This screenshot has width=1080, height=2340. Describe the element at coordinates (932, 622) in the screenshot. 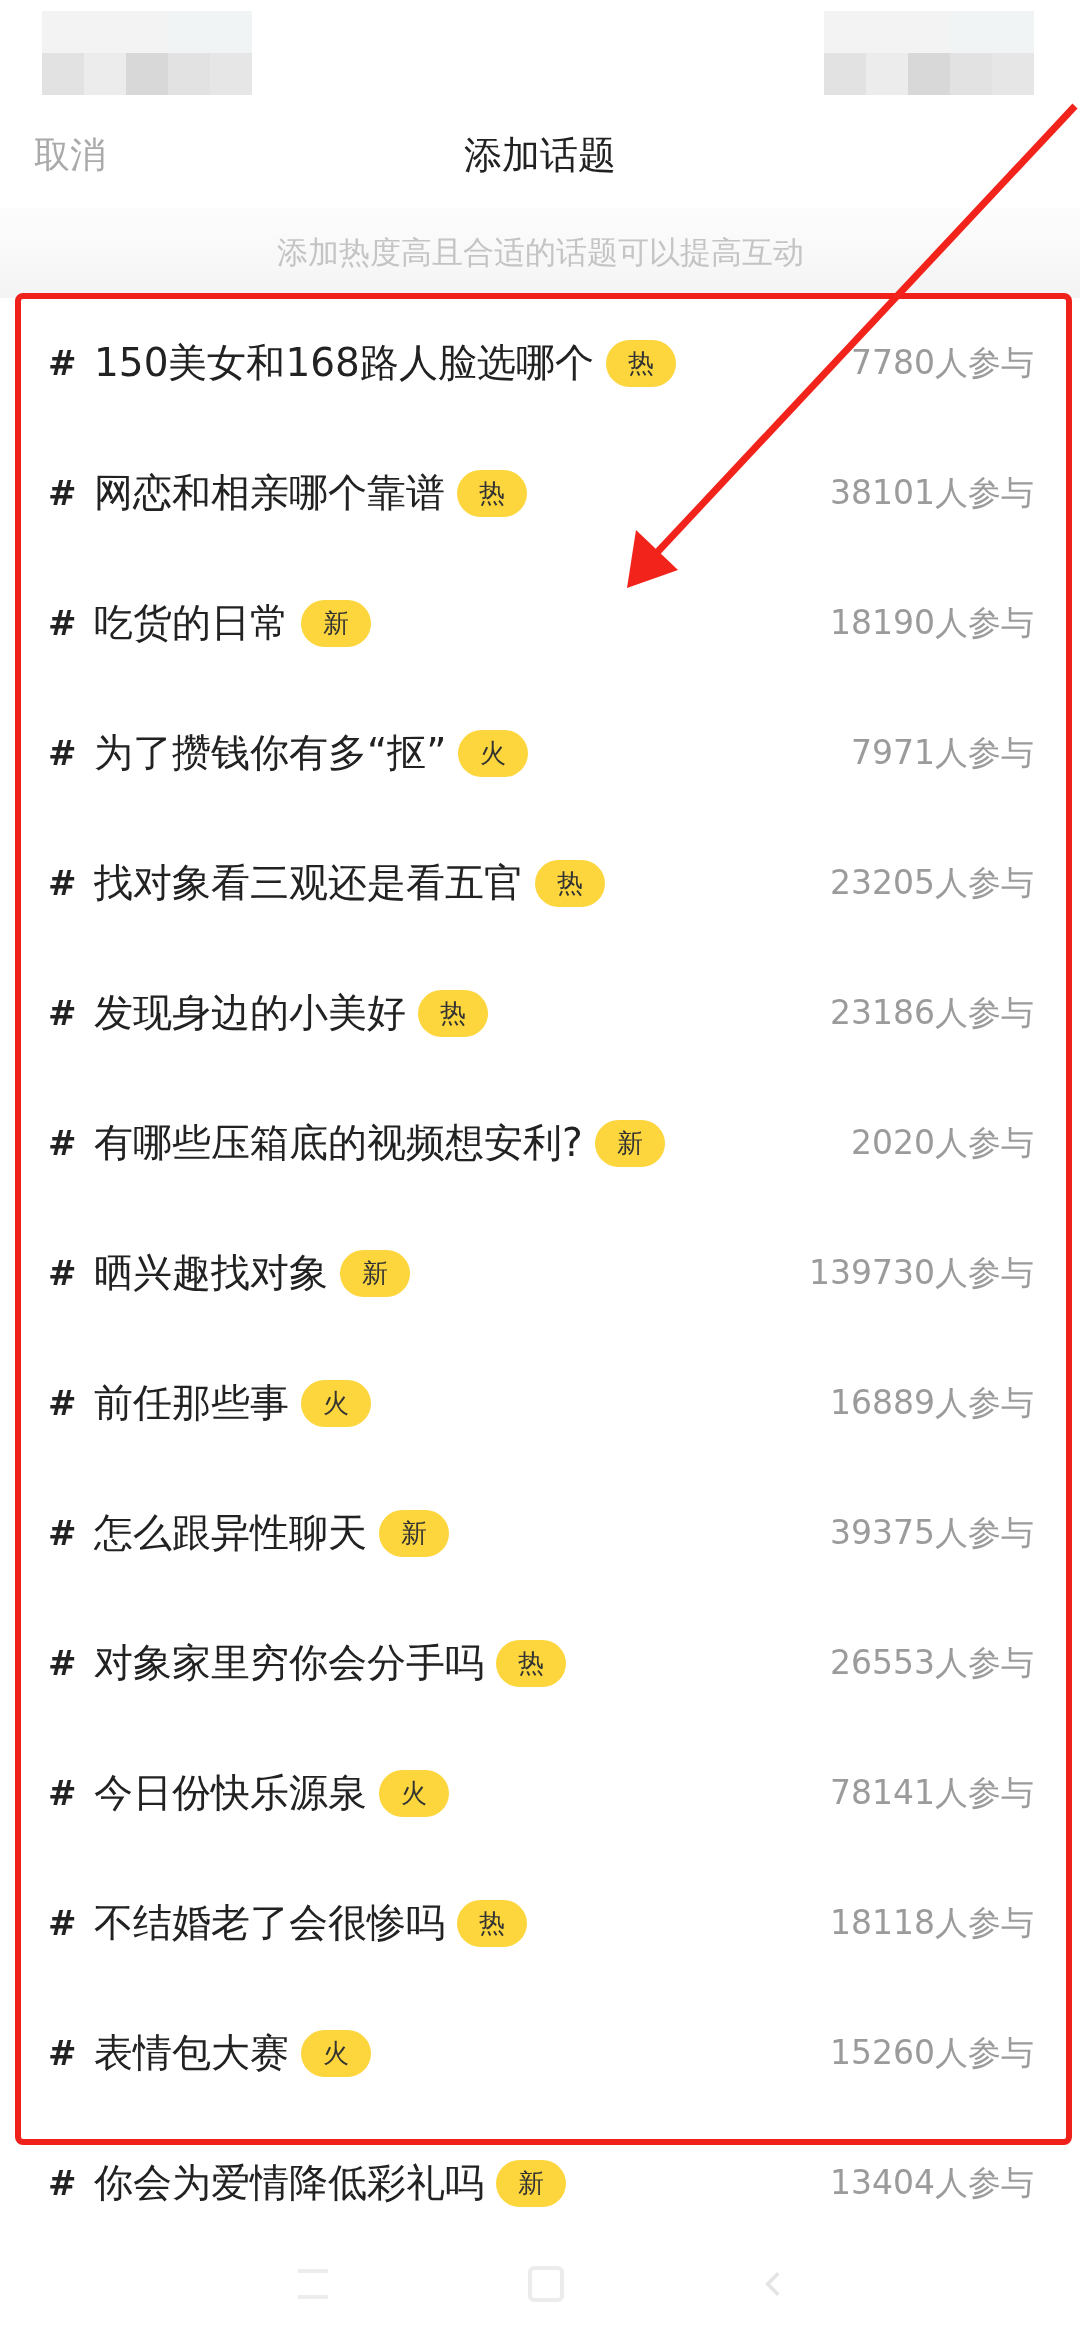

I see `participant-count: 18190人参与` at that location.